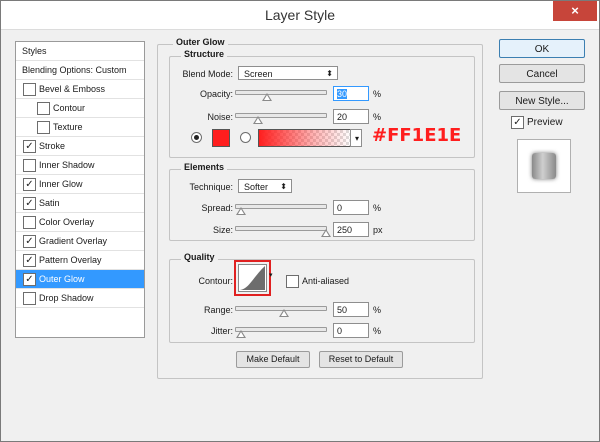 This screenshot has width=600, height=442. I want to click on contour-curve-icon, so click(252, 278).